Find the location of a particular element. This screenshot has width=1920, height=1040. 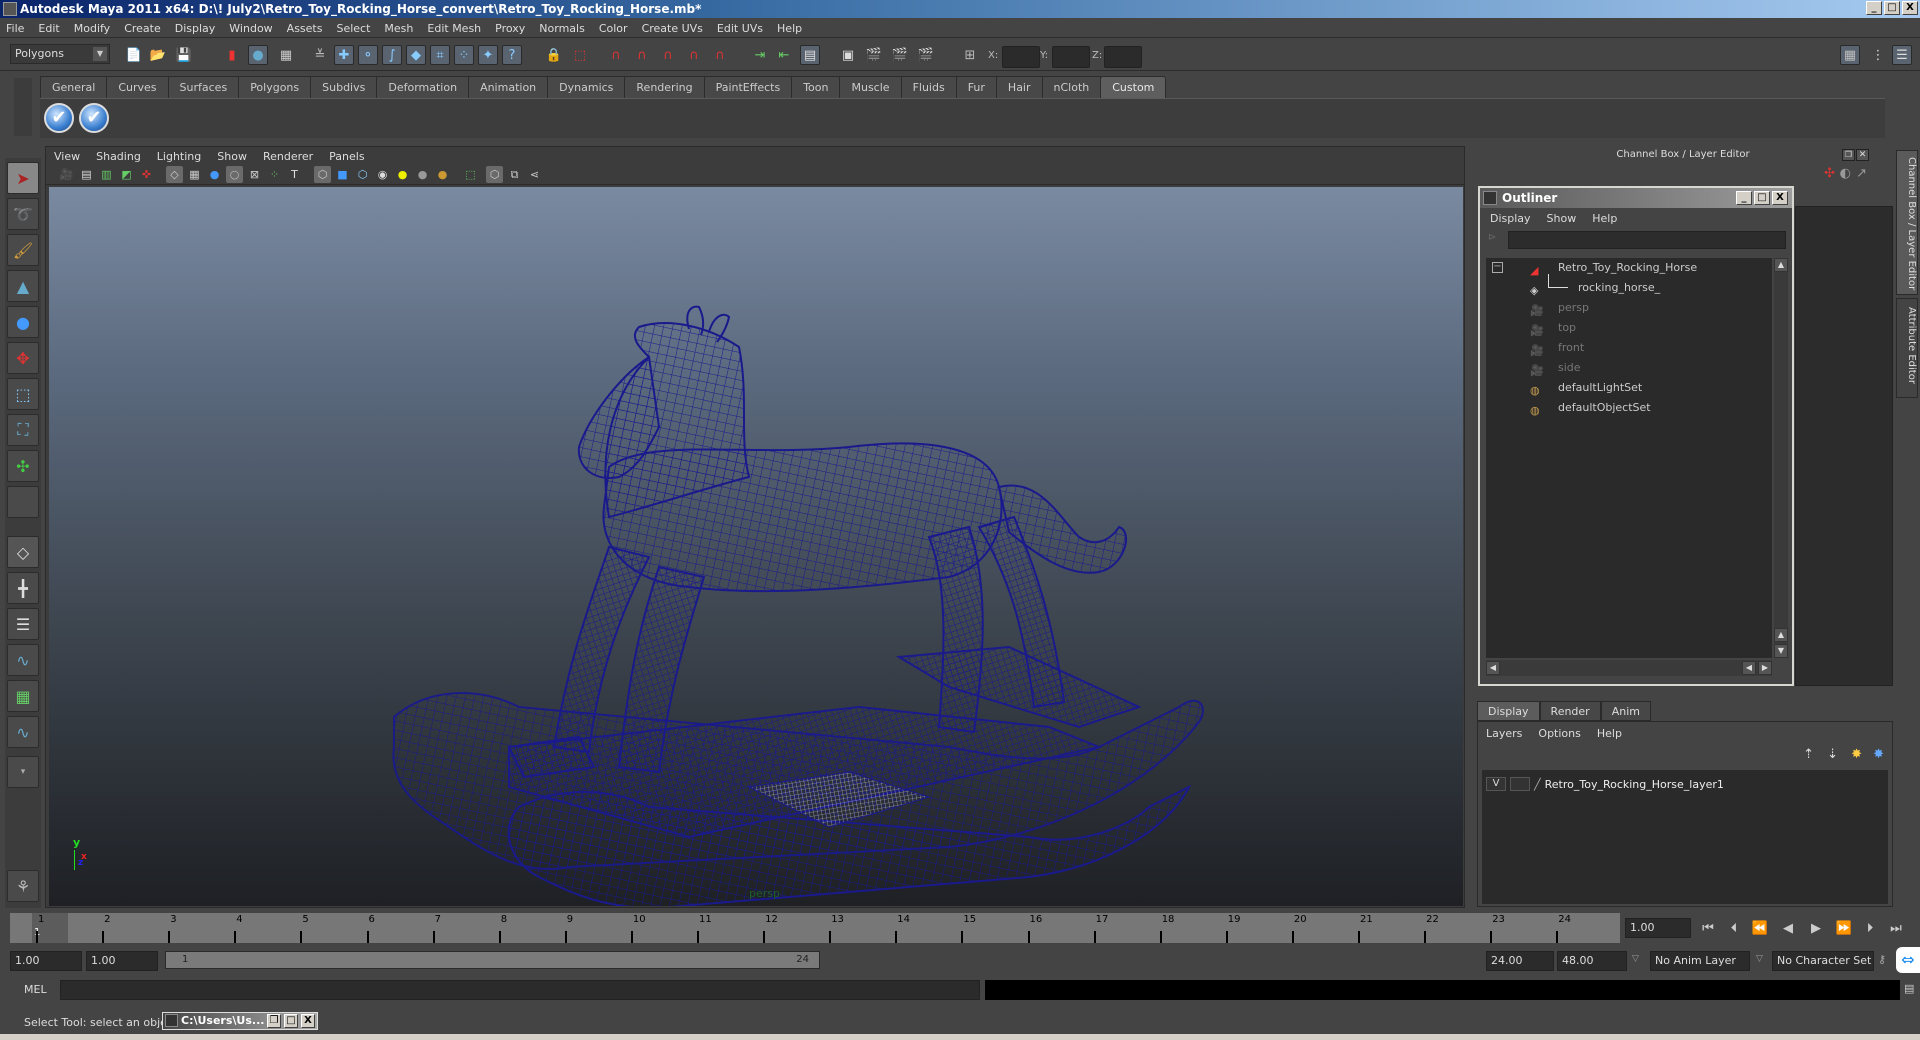

teamviewer-icon: ⇔ is located at coordinates (1908, 960).